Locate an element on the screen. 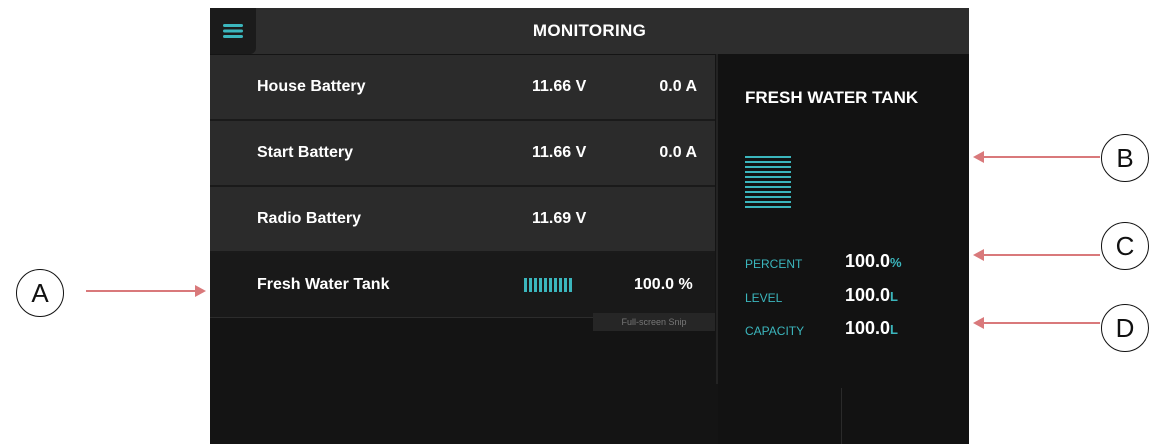 The width and height of the screenshot is (1167, 444). percent-stat: PERCENT 100.0% is located at coordinates (855, 260).